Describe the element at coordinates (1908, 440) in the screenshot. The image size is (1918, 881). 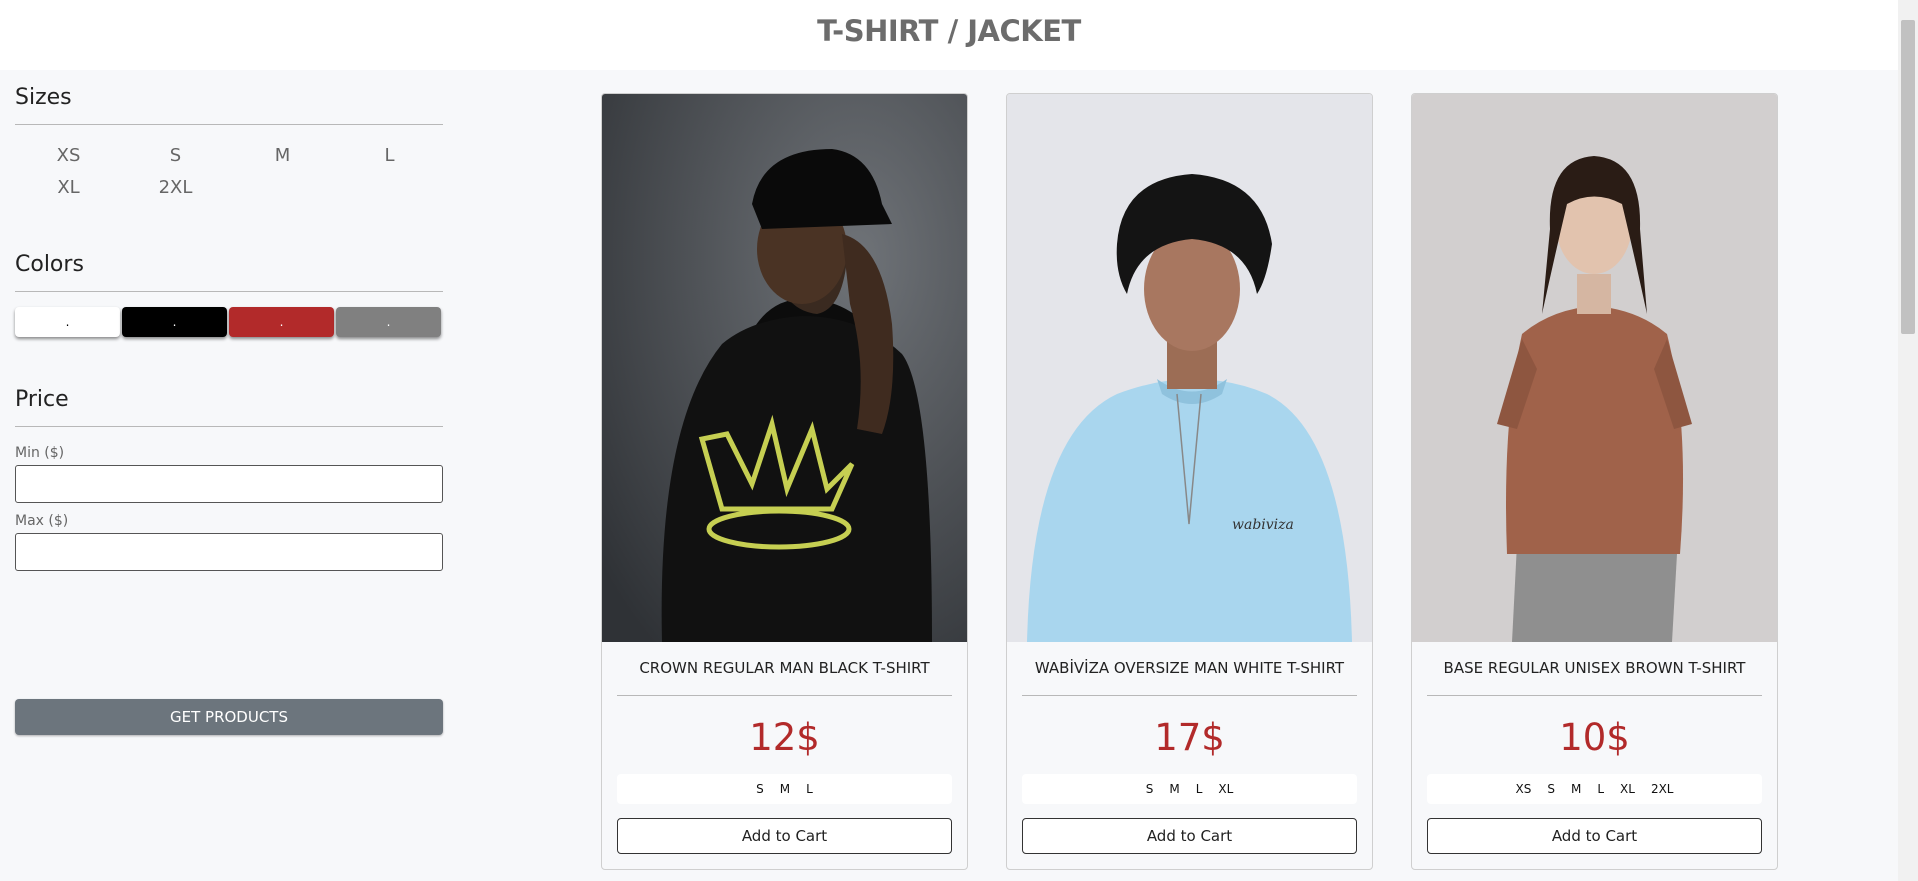
I see `page-scrollbar` at that location.